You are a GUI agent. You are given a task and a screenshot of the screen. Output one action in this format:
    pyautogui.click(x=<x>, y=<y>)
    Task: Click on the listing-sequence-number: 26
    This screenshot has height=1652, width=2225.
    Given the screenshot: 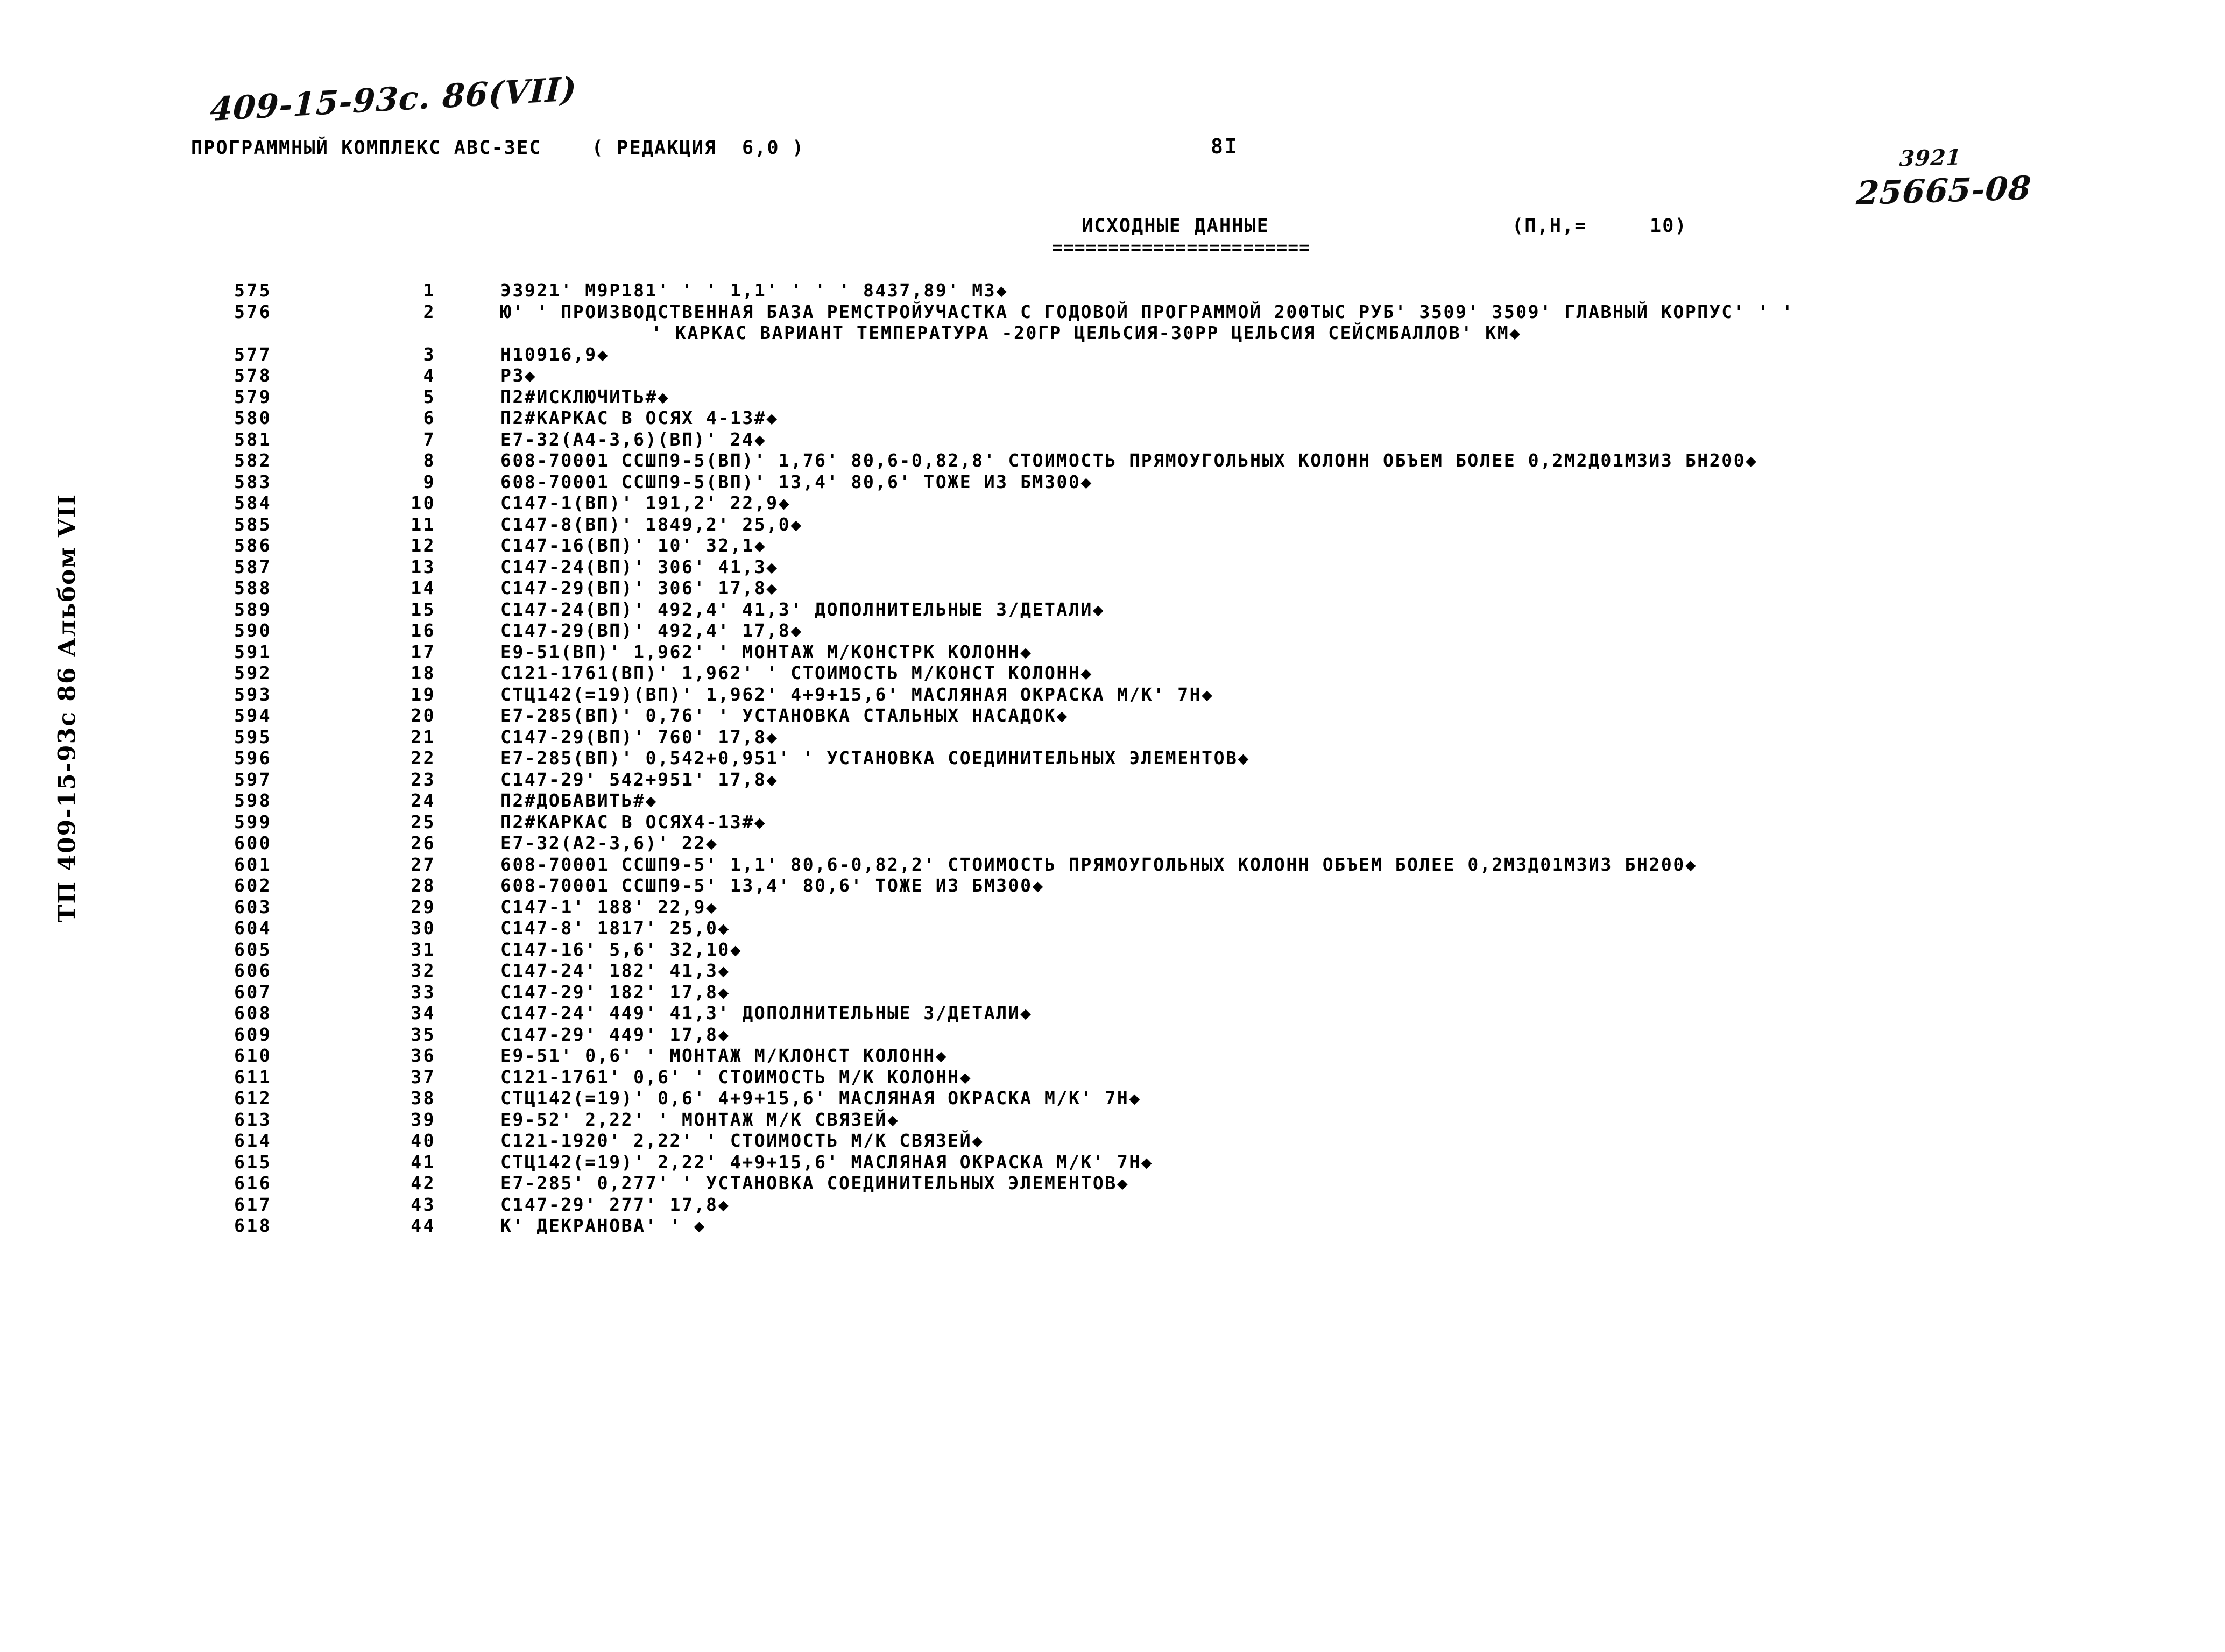 What is the action you would take?
    pyautogui.click(x=423, y=842)
    